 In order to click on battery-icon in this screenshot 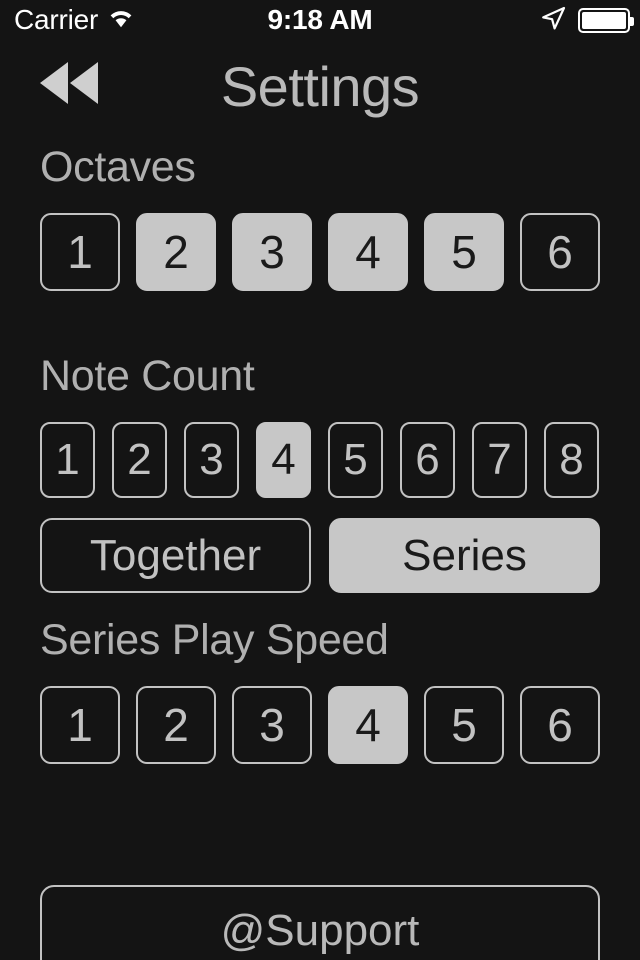, I will do `click(606, 20)`.